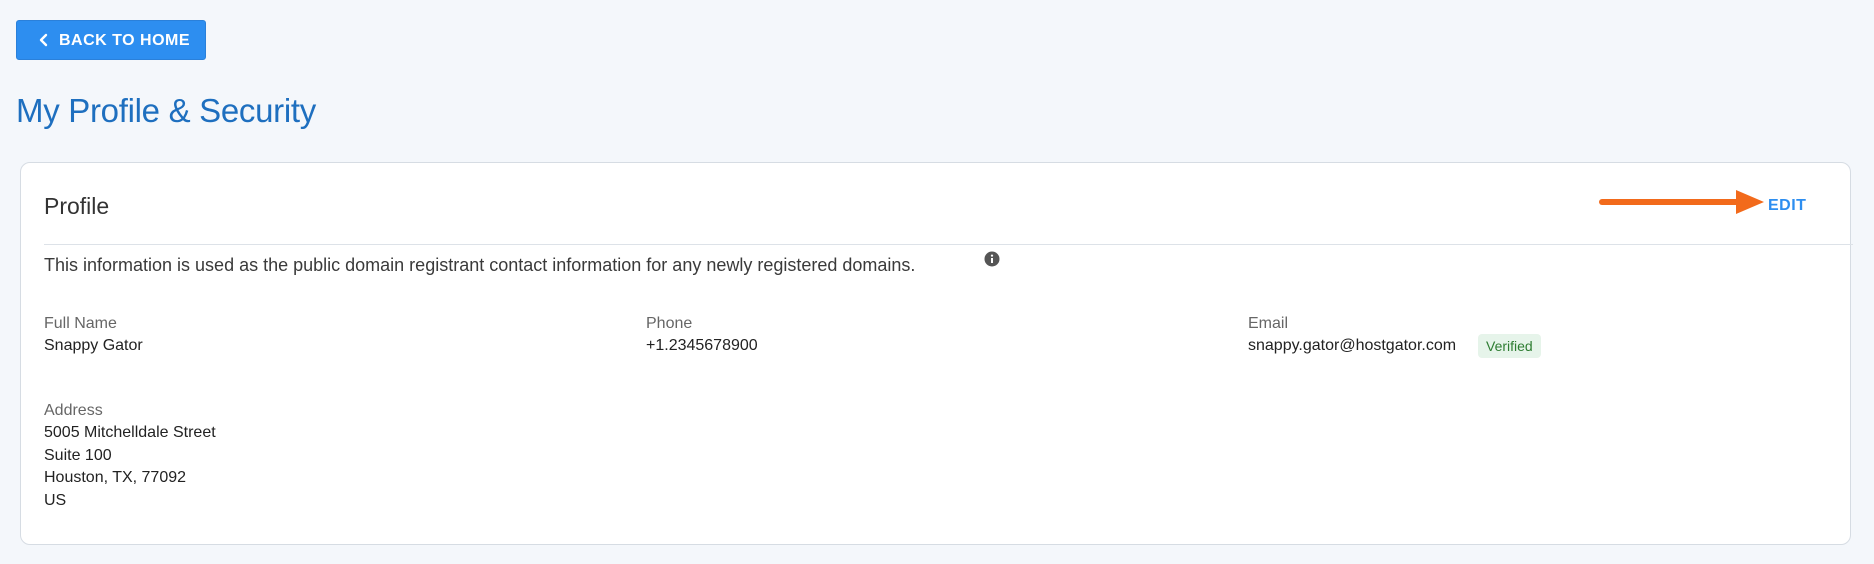 The image size is (1874, 564). I want to click on address-label: Address, so click(73, 410).